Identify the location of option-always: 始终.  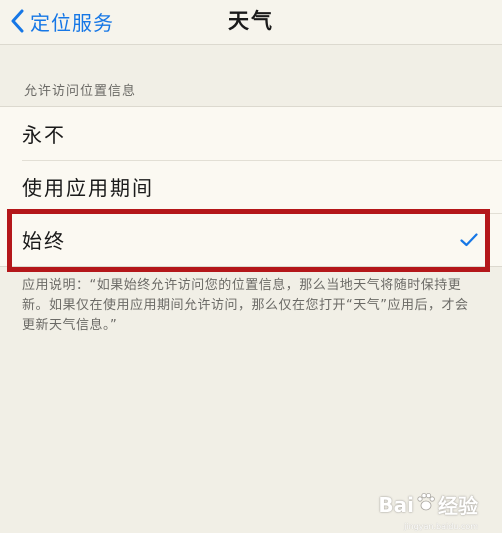
(251, 239).